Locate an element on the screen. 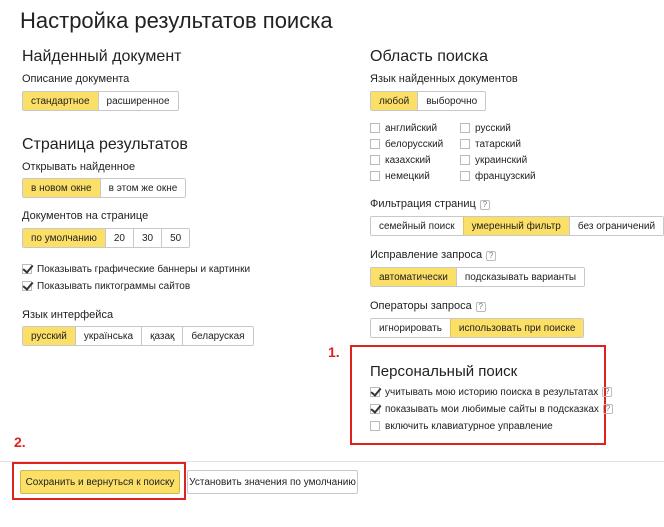  save-button: Сохранить и вернуться к поиску is located at coordinates (100, 482).